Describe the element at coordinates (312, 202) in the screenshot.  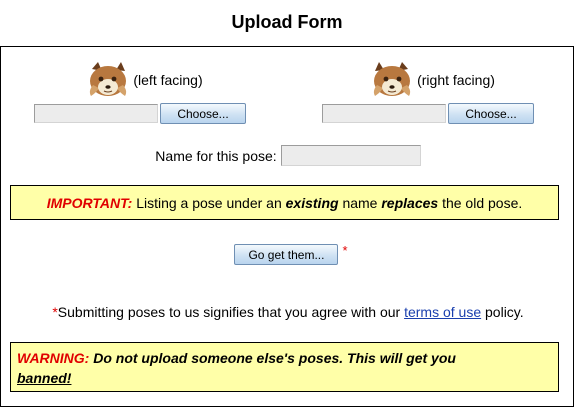
I see `important-emphasis-existing: existing` at that location.